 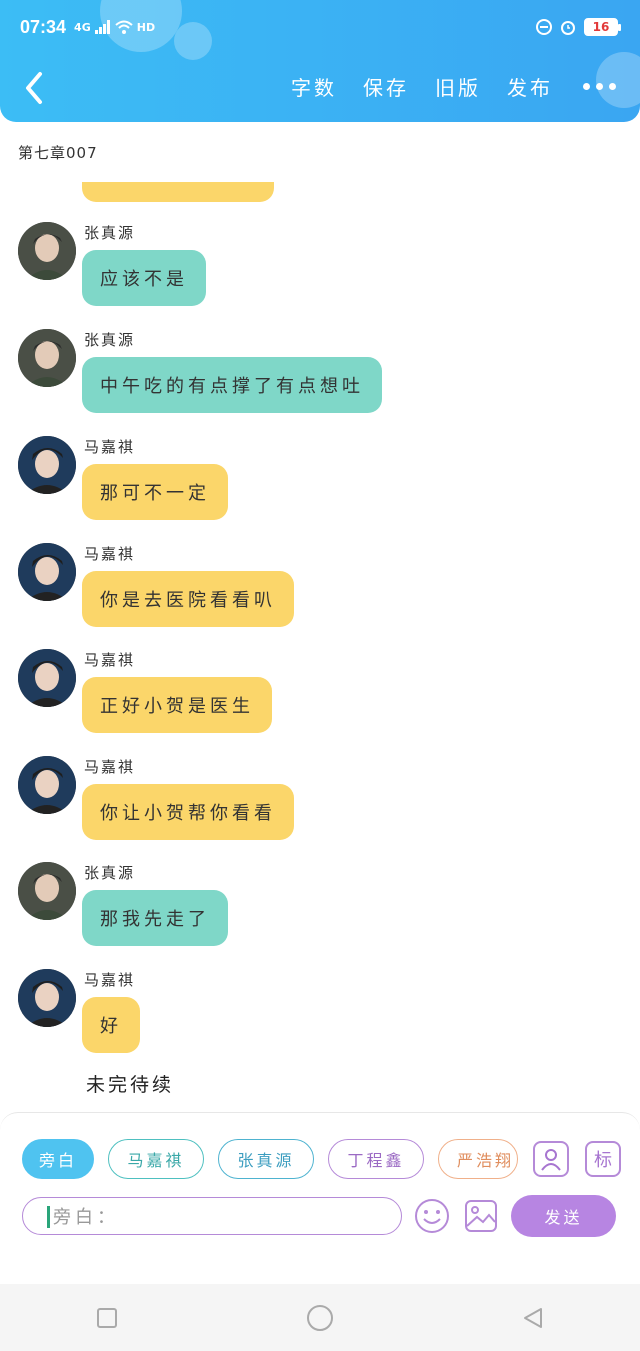 What do you see at coordinates (318, 593) in the screenshot?
I see `chat-message: 马嘉祺 你是去医院看看叭` at bounding box center [318, 593].